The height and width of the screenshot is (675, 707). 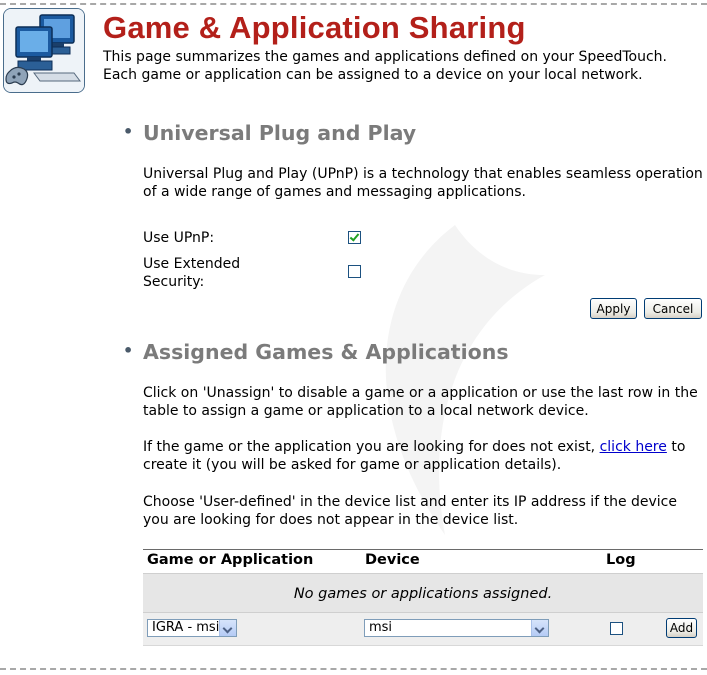 What do you see at coordinates (192, 273) in the screenshot?
I see `extended-security-label: Use Extended Security:` at bounding box center [192, 273].